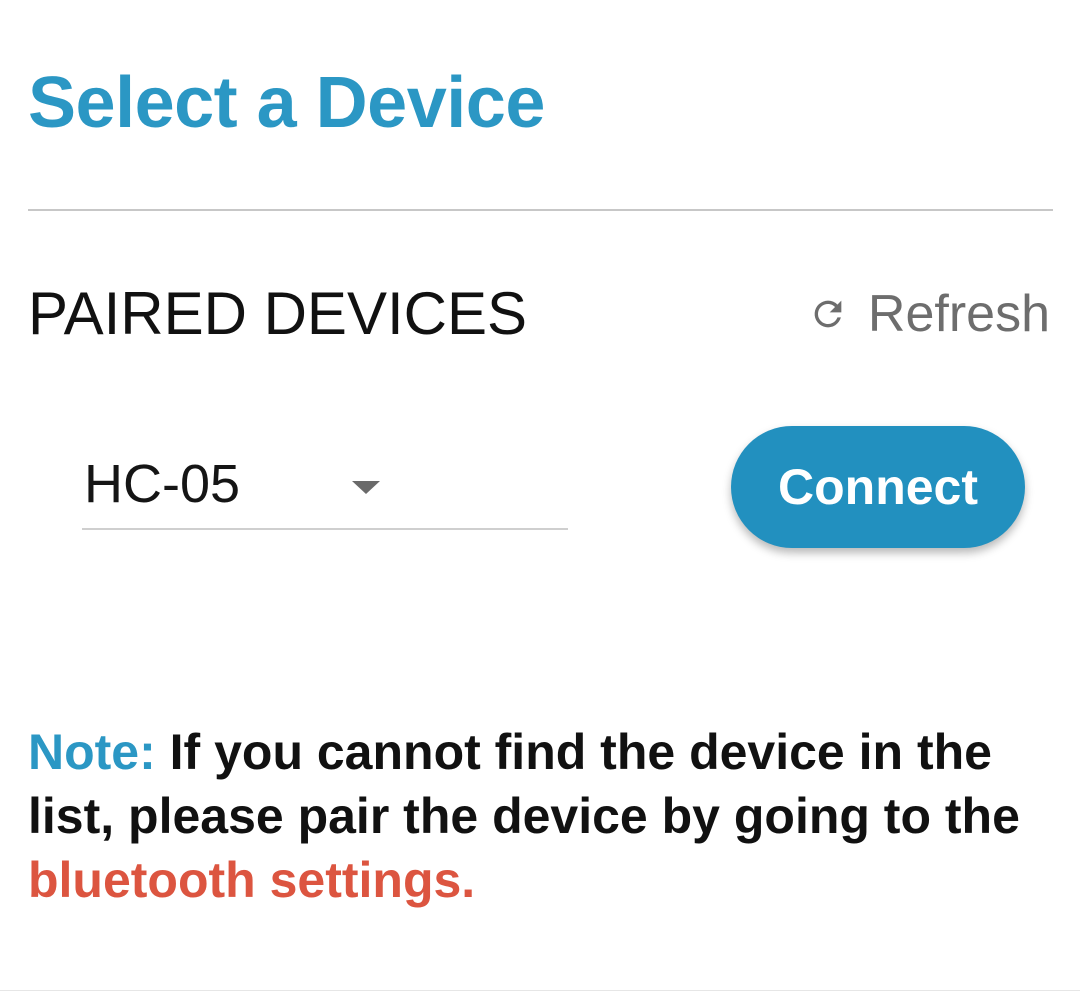 The width and height of the screenshot is (1080, 994). What do you see at coordinates (878, 487) in the screenshot?
I see `connect-button: Connect` at bounding box center [878, 487].